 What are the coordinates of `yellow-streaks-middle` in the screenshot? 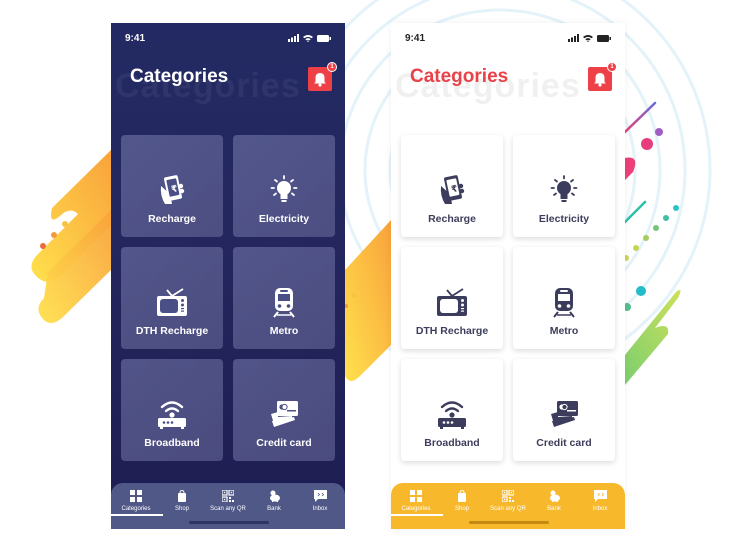 It's located at (367, 300).